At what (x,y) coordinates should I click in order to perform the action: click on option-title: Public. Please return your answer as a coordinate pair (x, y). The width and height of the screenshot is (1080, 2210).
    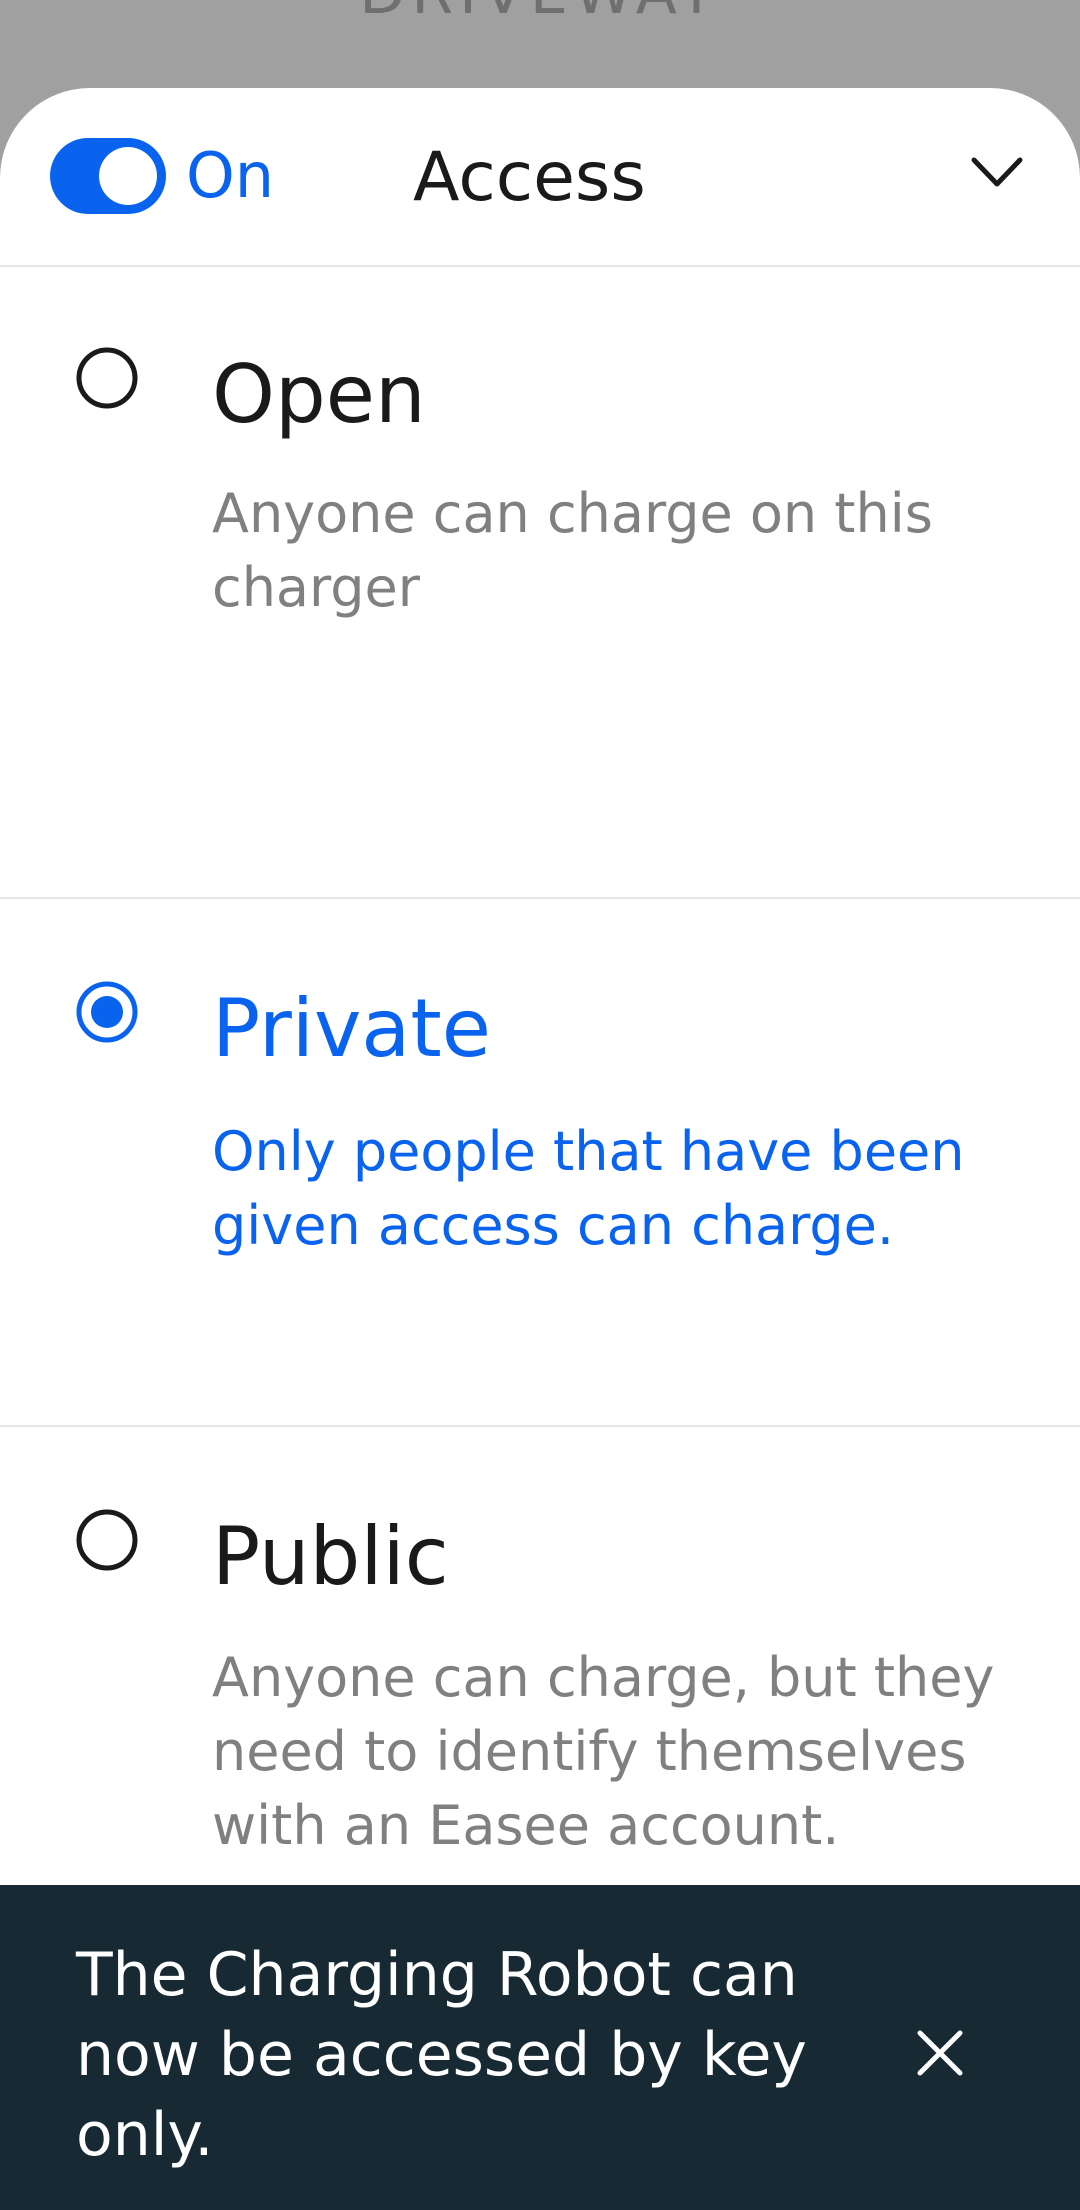
    Looking at the image, I should click on (330, 1556).